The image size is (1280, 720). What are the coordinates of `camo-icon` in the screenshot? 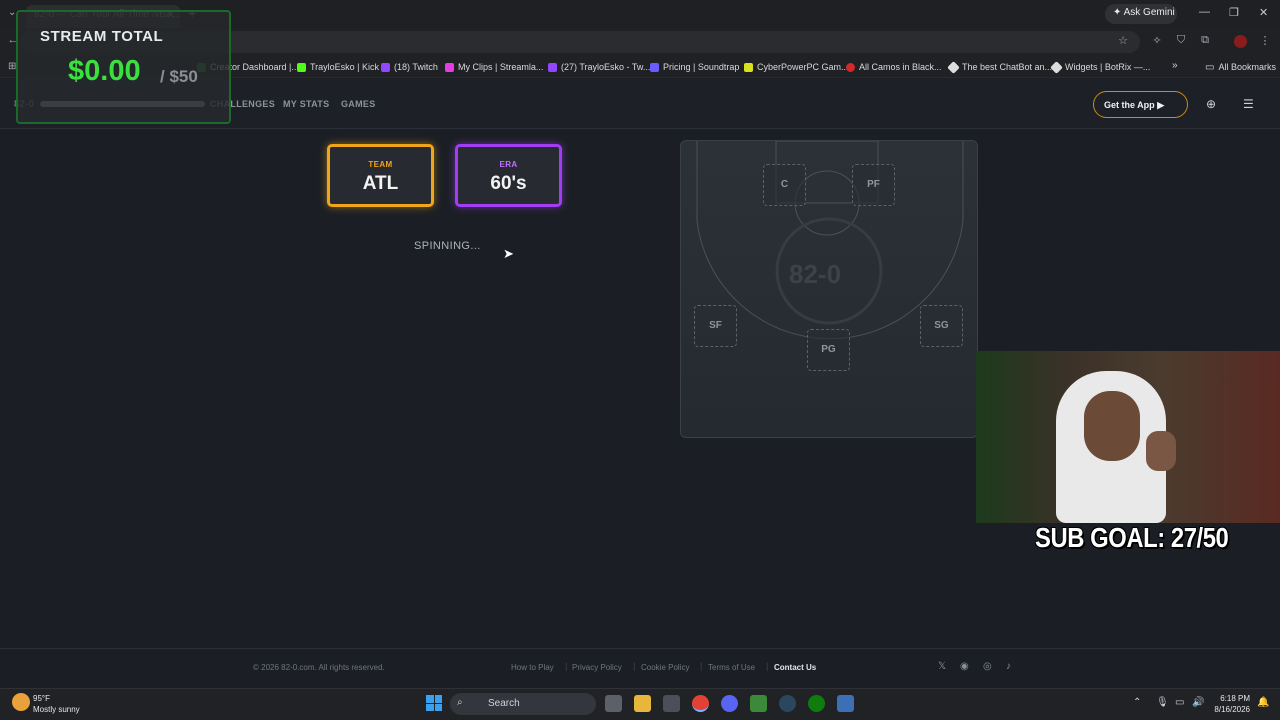 It's located at (850, 67).